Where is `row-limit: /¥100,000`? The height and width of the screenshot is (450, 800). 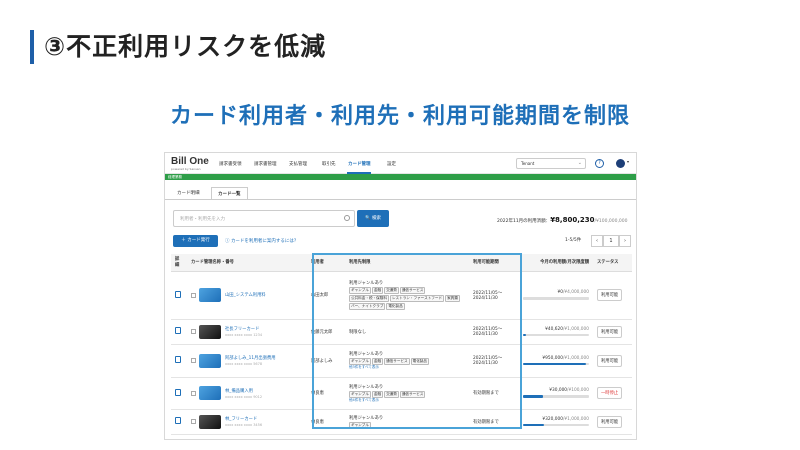
row-limit: /¥100,000 is located at coordinates (578, 391).